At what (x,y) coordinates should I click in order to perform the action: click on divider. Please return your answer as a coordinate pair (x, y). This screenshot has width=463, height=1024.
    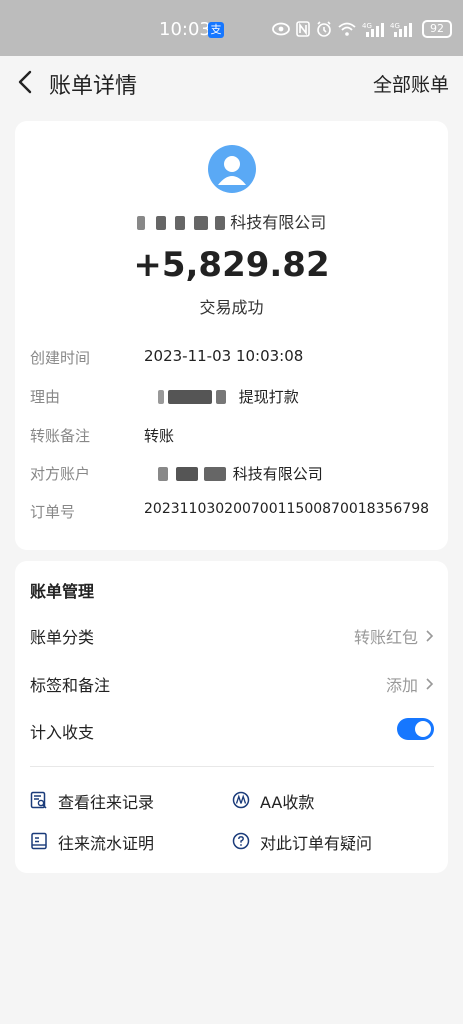
    Looking at the image, I should click on (232, 766).